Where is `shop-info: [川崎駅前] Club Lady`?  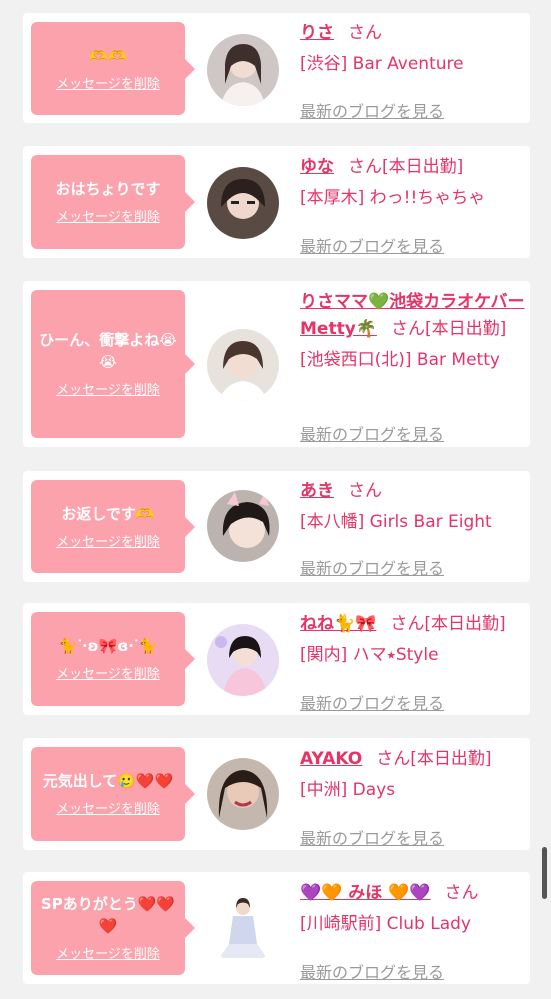
shop-info: [川崎駅前] Club Lady is located at coordinates (385, 924).